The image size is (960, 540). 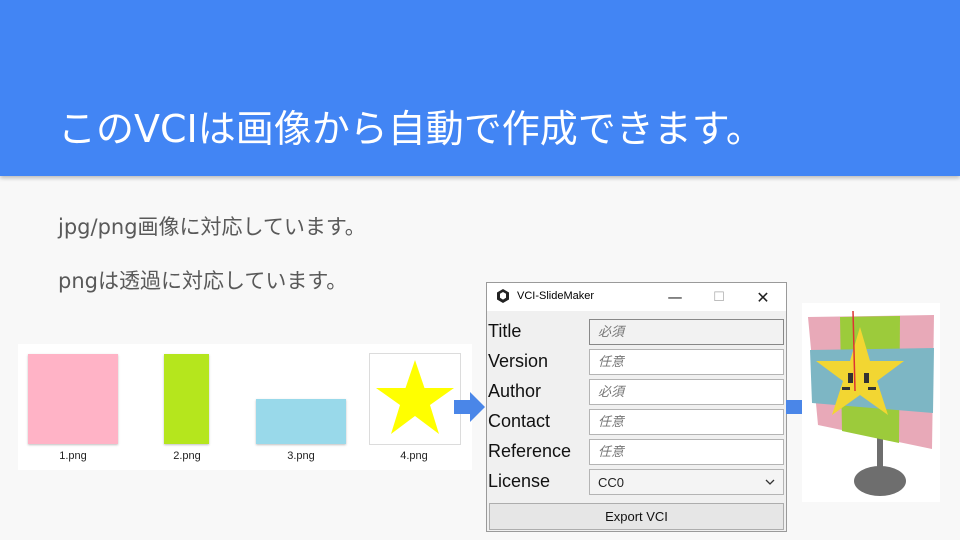 What do you see at coordinates (675, 297) in the screenshot?
I see `minimize-button: —` at bounding box center [675, 297].